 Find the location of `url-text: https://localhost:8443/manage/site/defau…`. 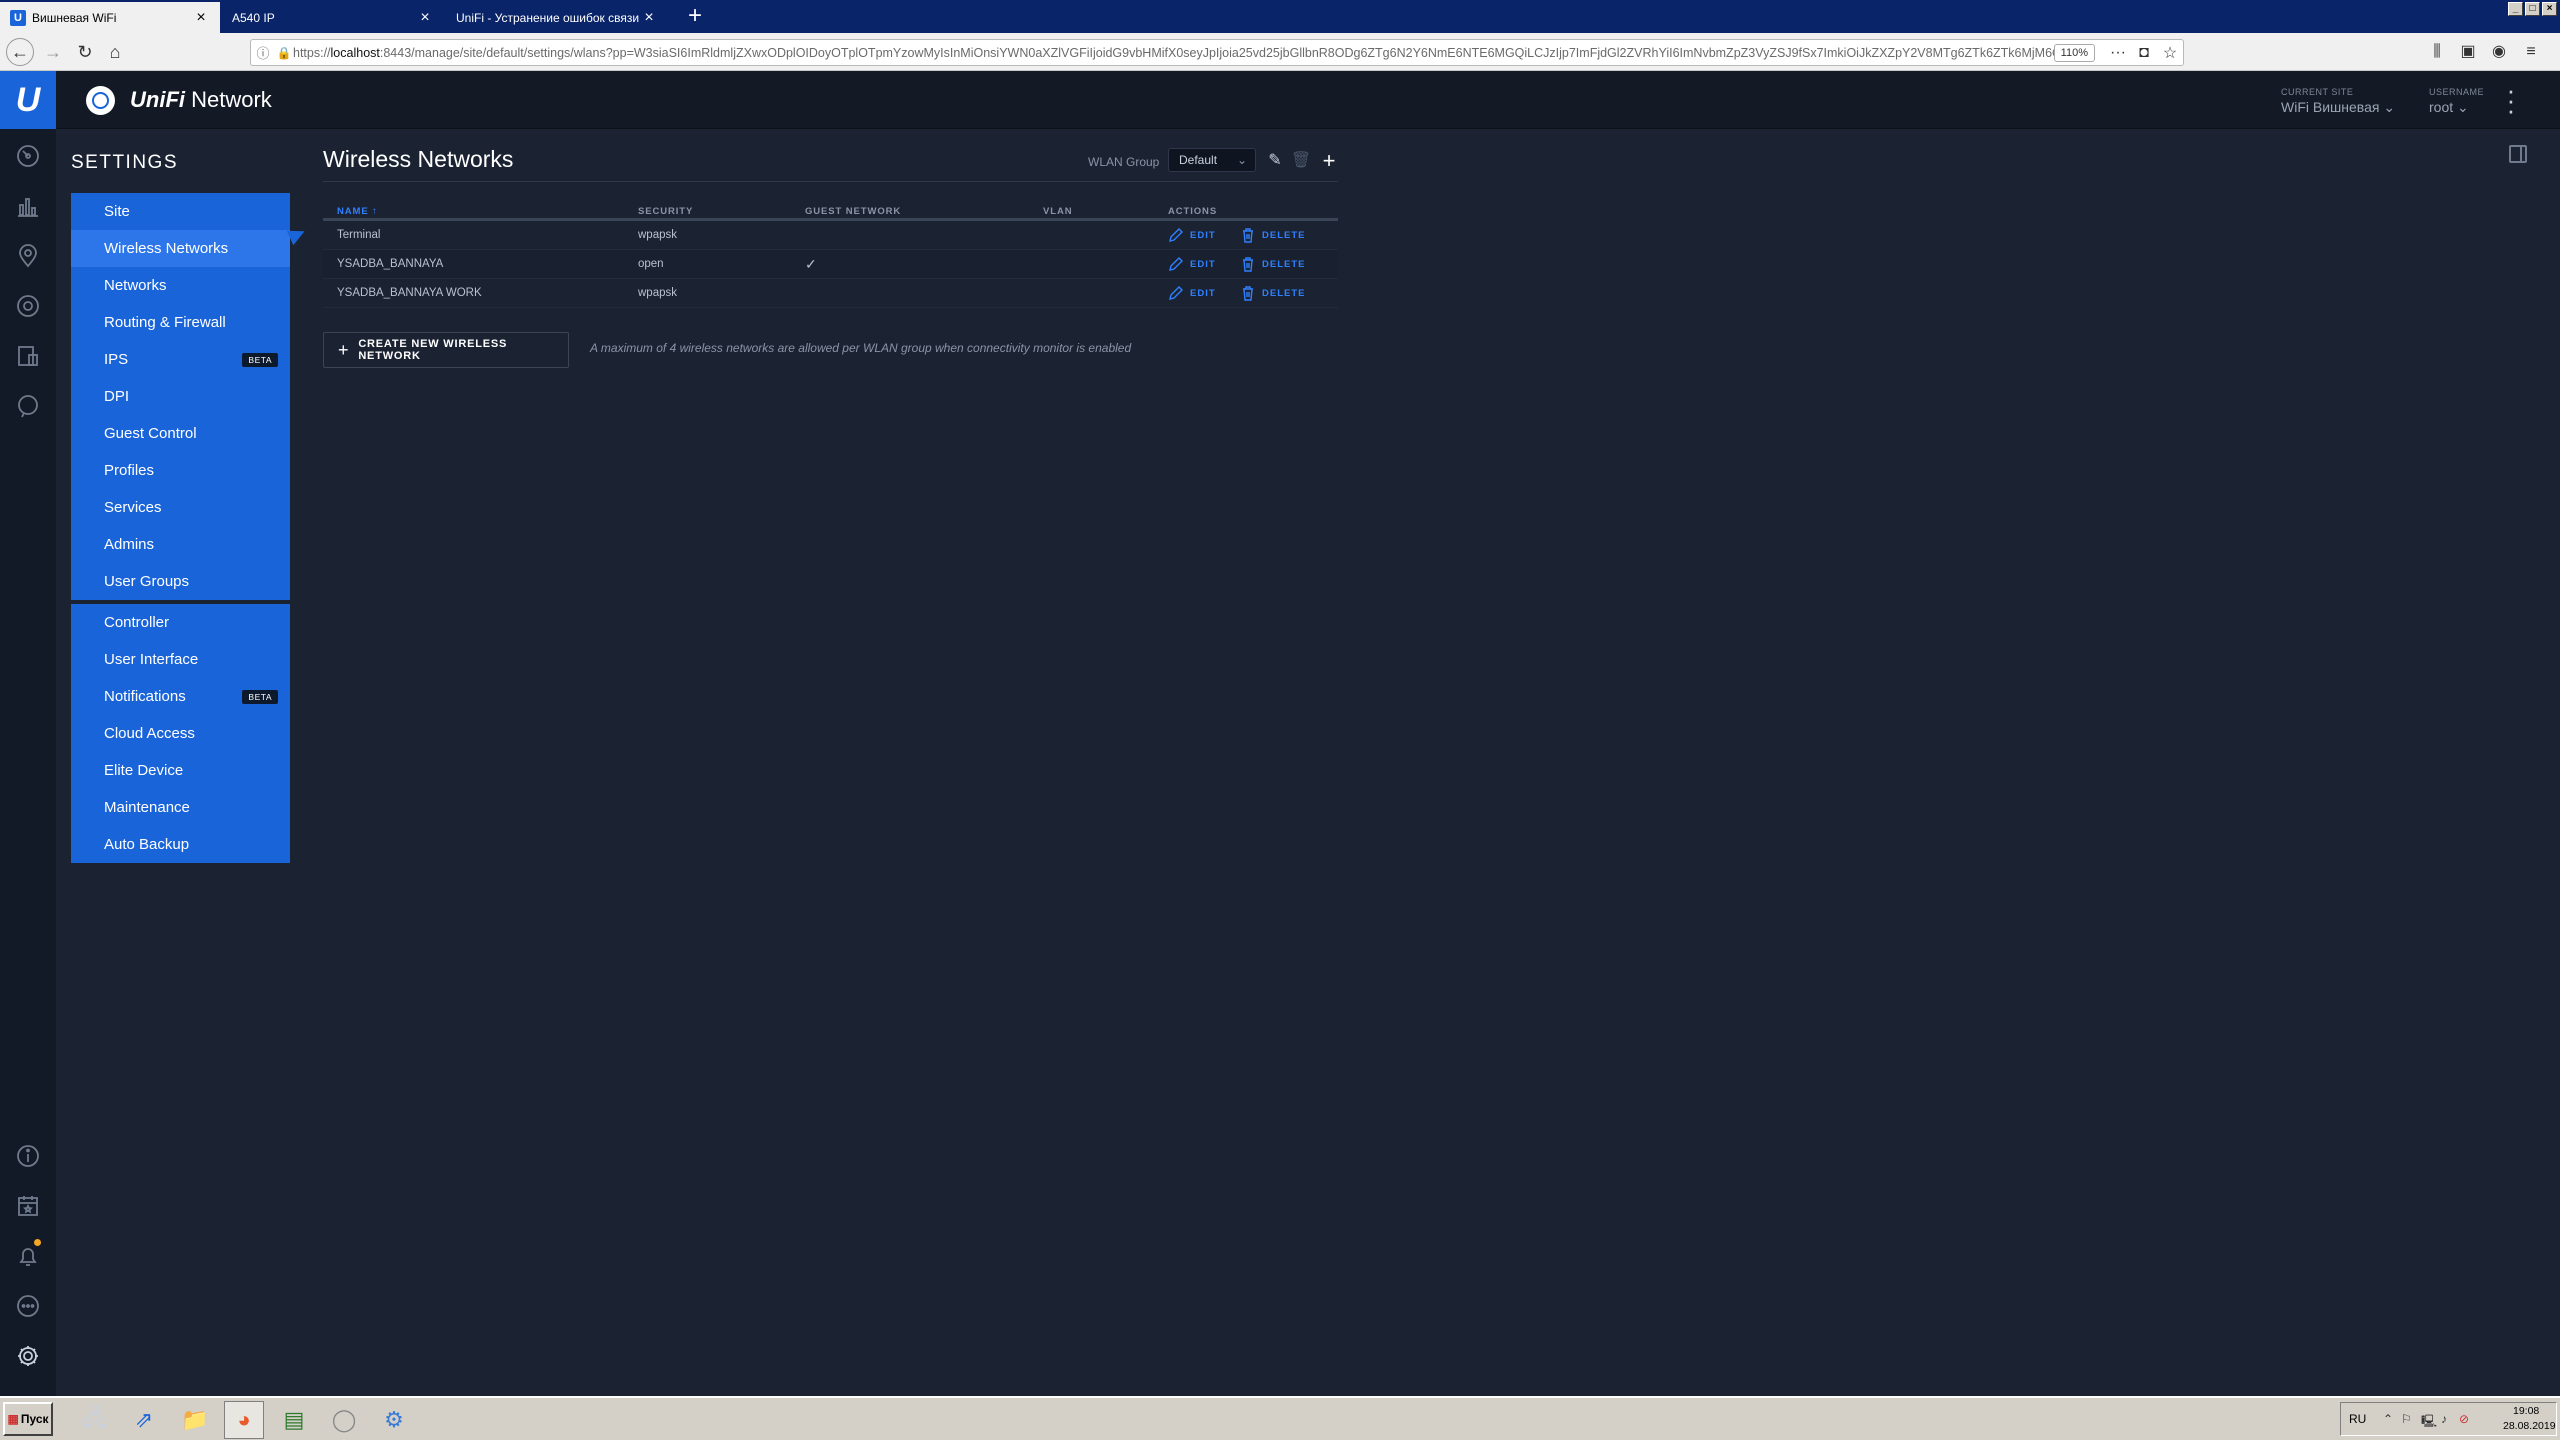

url-text: https://localhost:8443/manage/site/defau… is located at coordinates (1173, 53).